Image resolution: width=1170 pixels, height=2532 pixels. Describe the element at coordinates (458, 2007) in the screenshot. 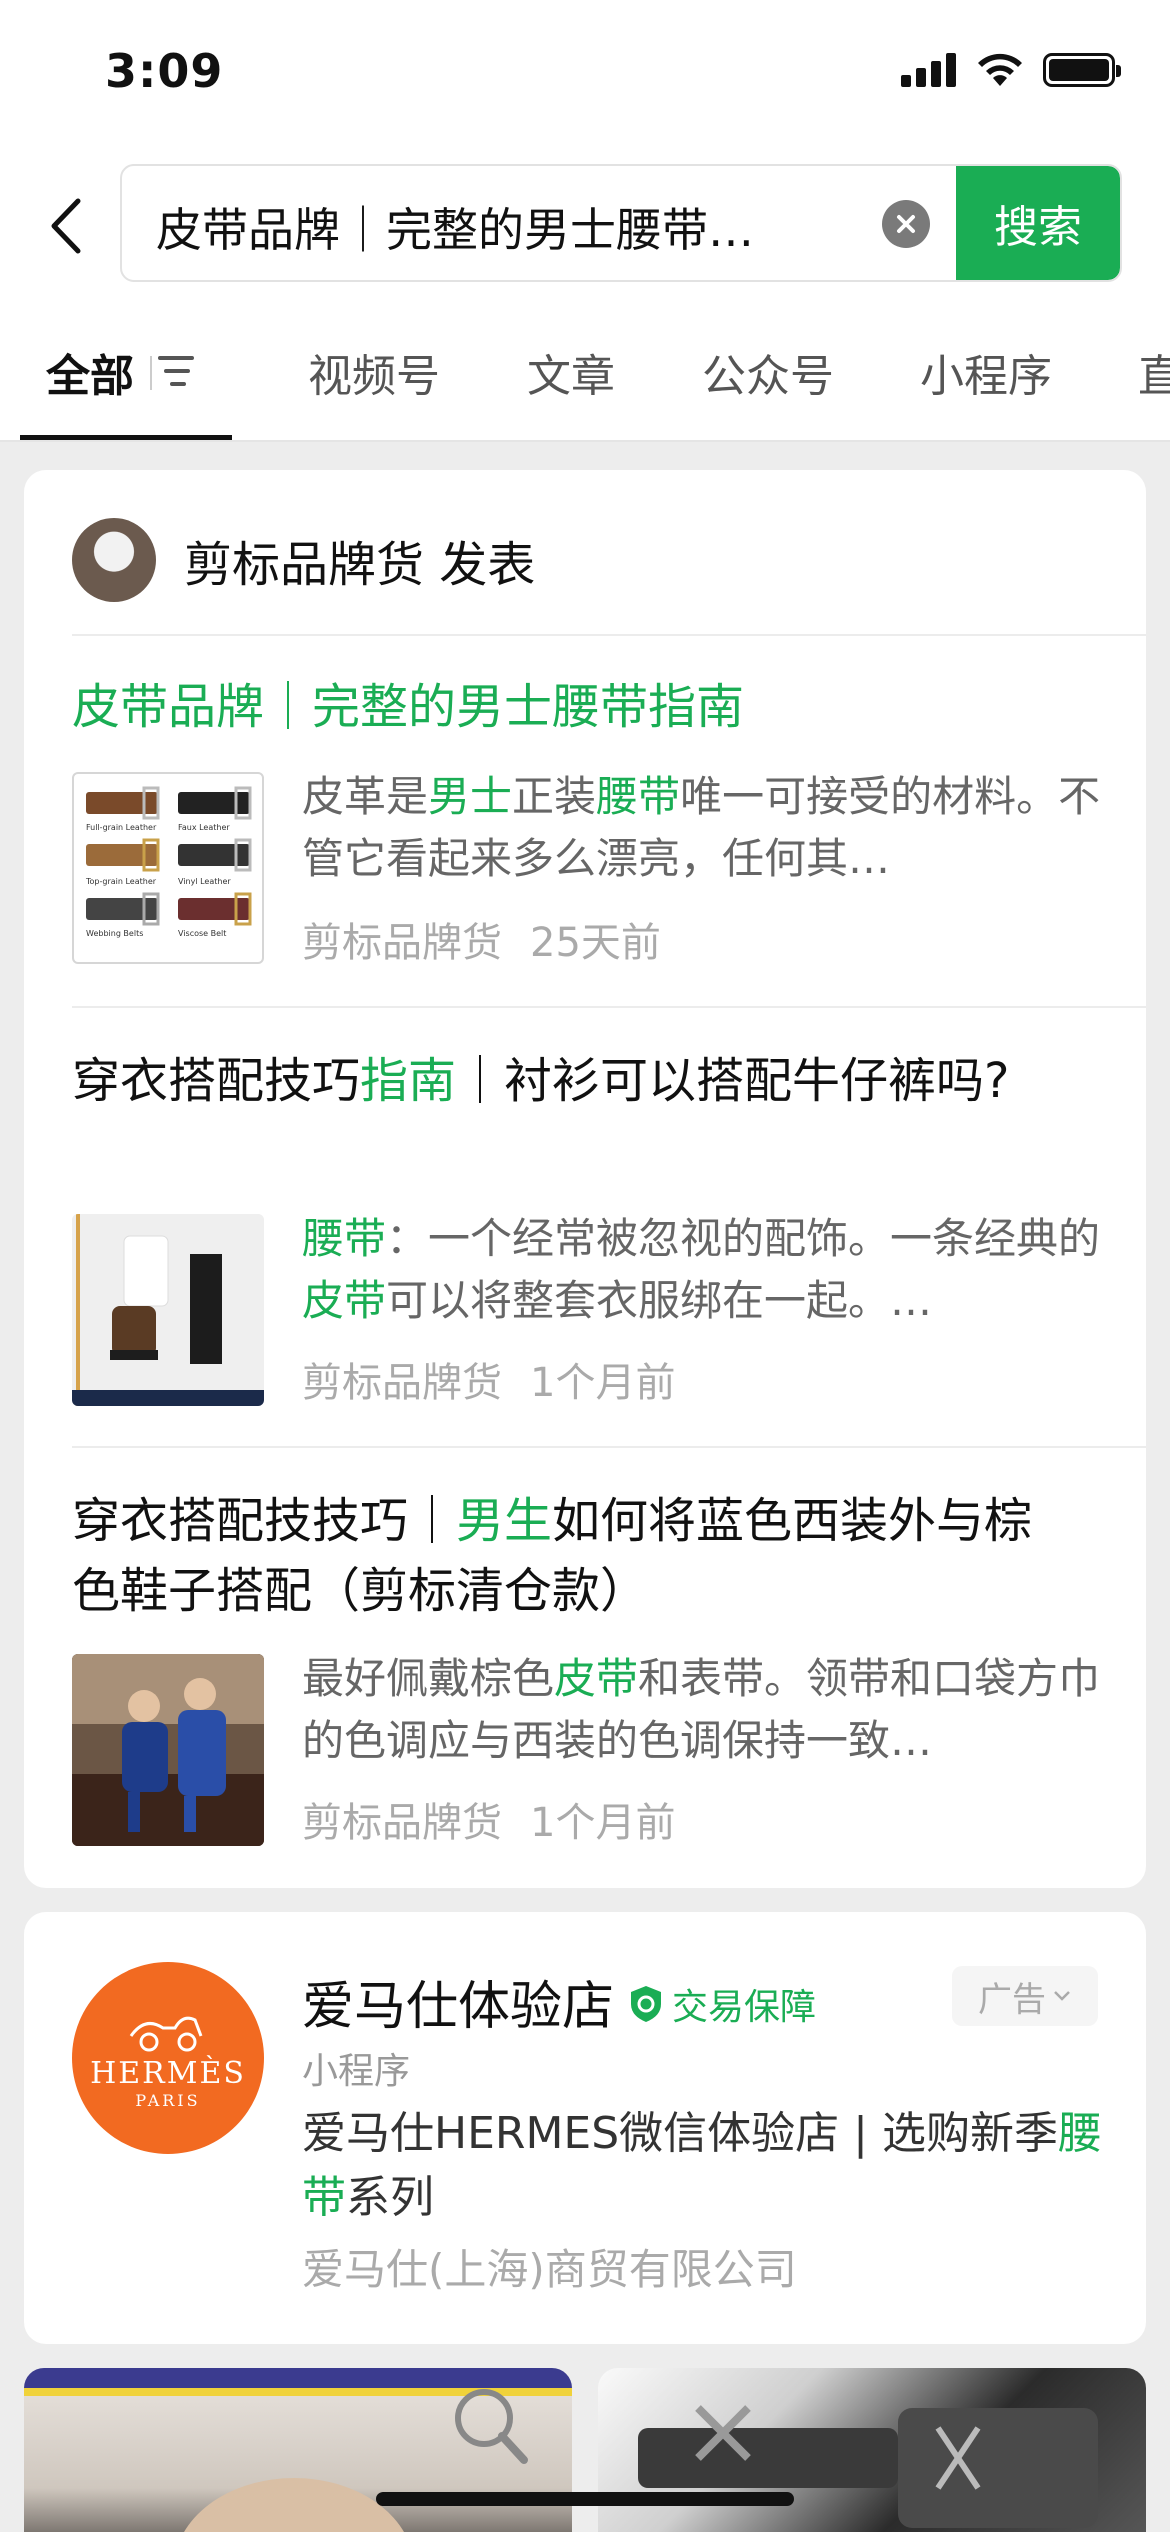

I see `mini-program-name: 爱马仕体验店` at that location.